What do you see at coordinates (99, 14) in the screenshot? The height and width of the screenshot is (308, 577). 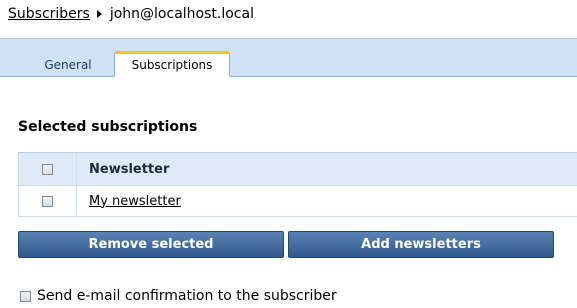 I see `breadcrumb-arrow-icon` at bounding box center [99, 14].